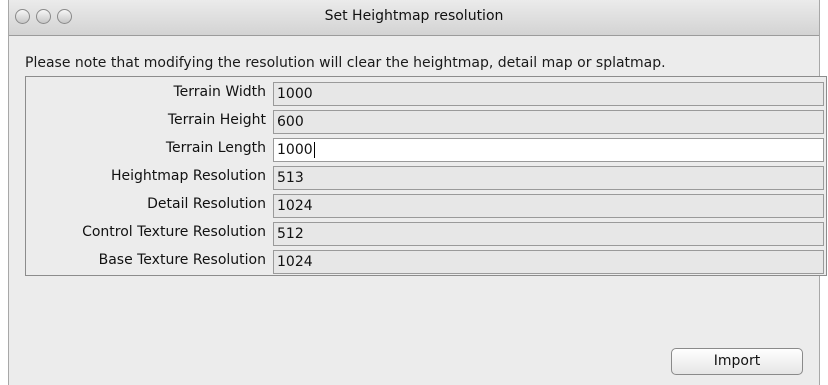 The image size is (828, 385). I want to click on terrain-width-input: 1000, so click(548, 94).